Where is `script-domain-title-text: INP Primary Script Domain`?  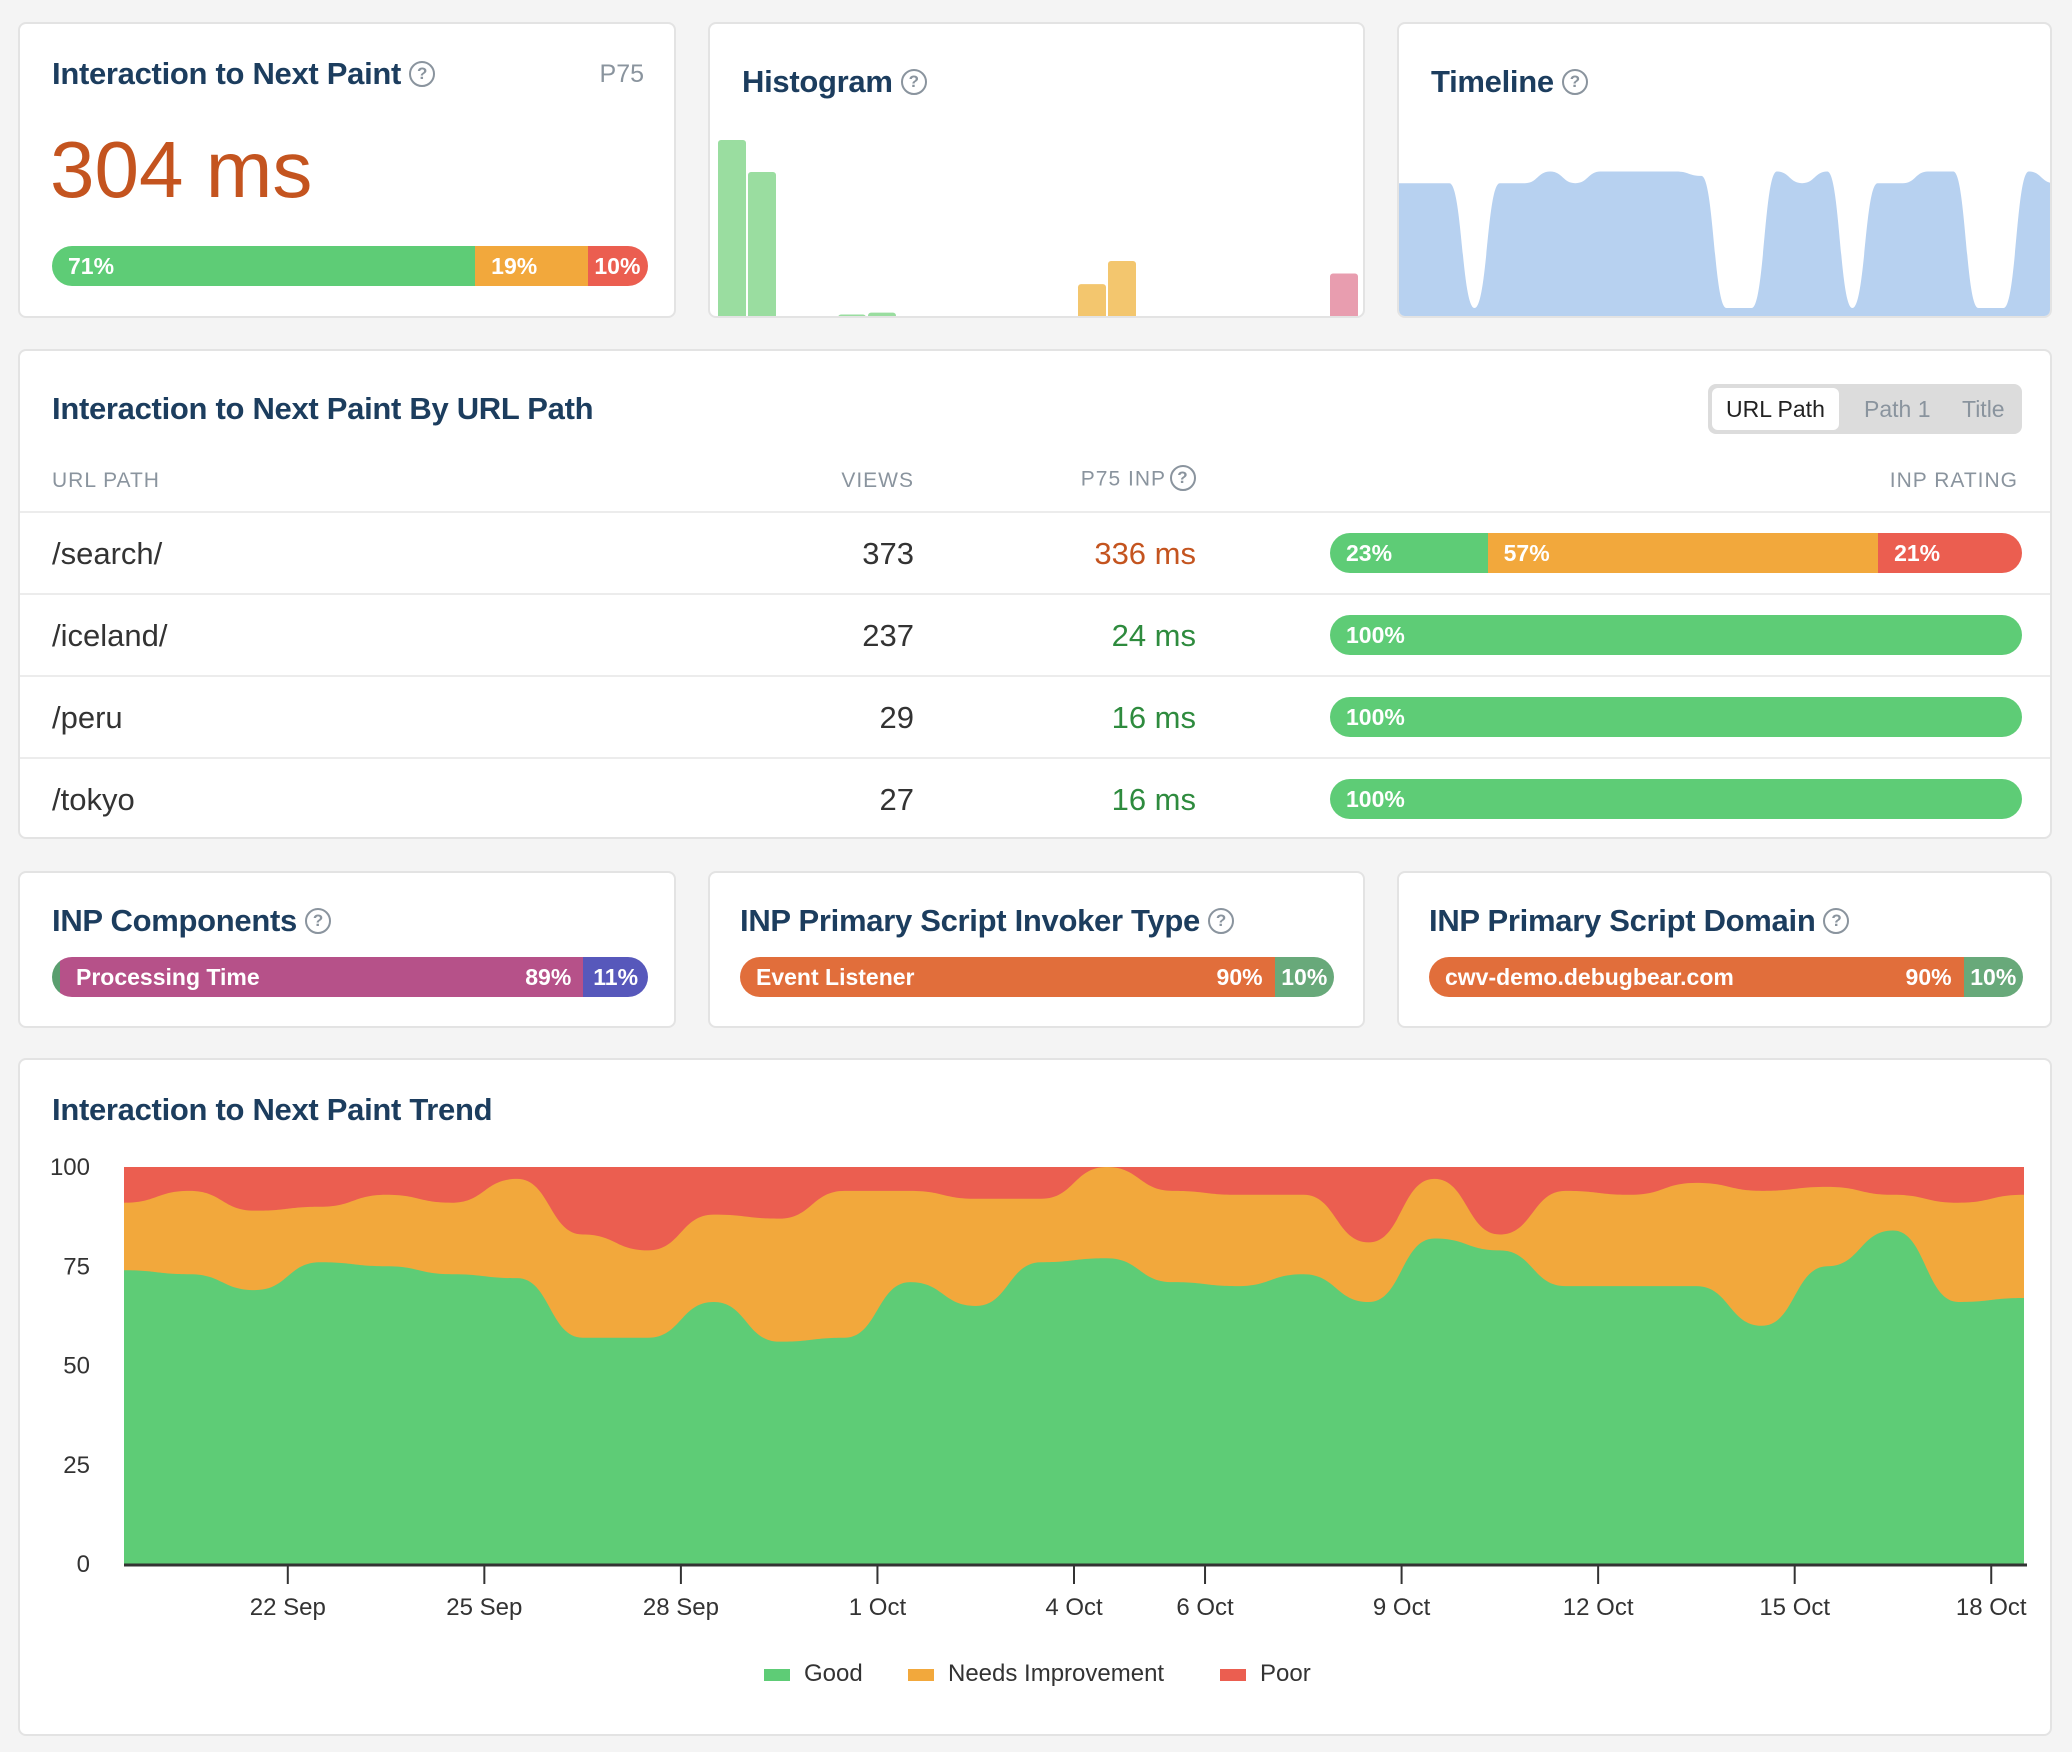 script-domain-title-text: INP Primary Script Domain is located at coordinates (1622, 920).